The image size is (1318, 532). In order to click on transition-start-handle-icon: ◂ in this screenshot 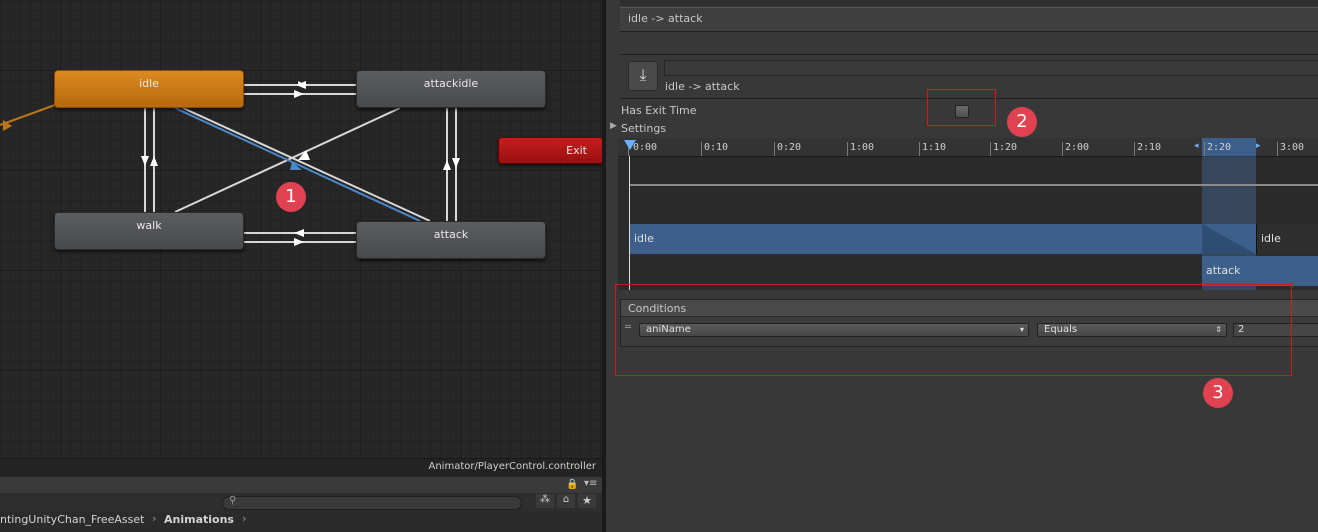, I will do `click(1196, 146)`.